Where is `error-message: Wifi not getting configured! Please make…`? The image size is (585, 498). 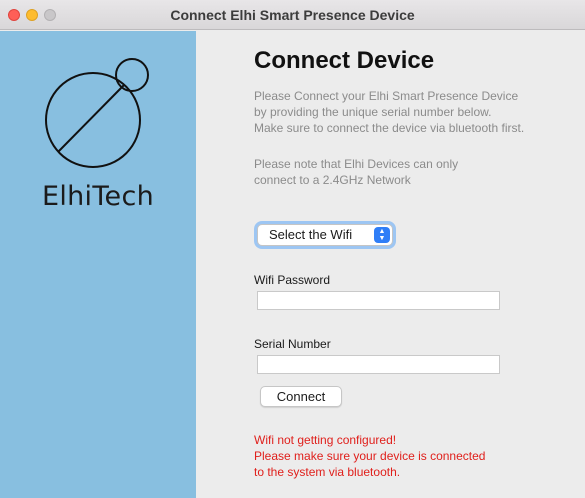
error-message: Wifi not getting configured! Please make… is located at coordinates (369, 456).